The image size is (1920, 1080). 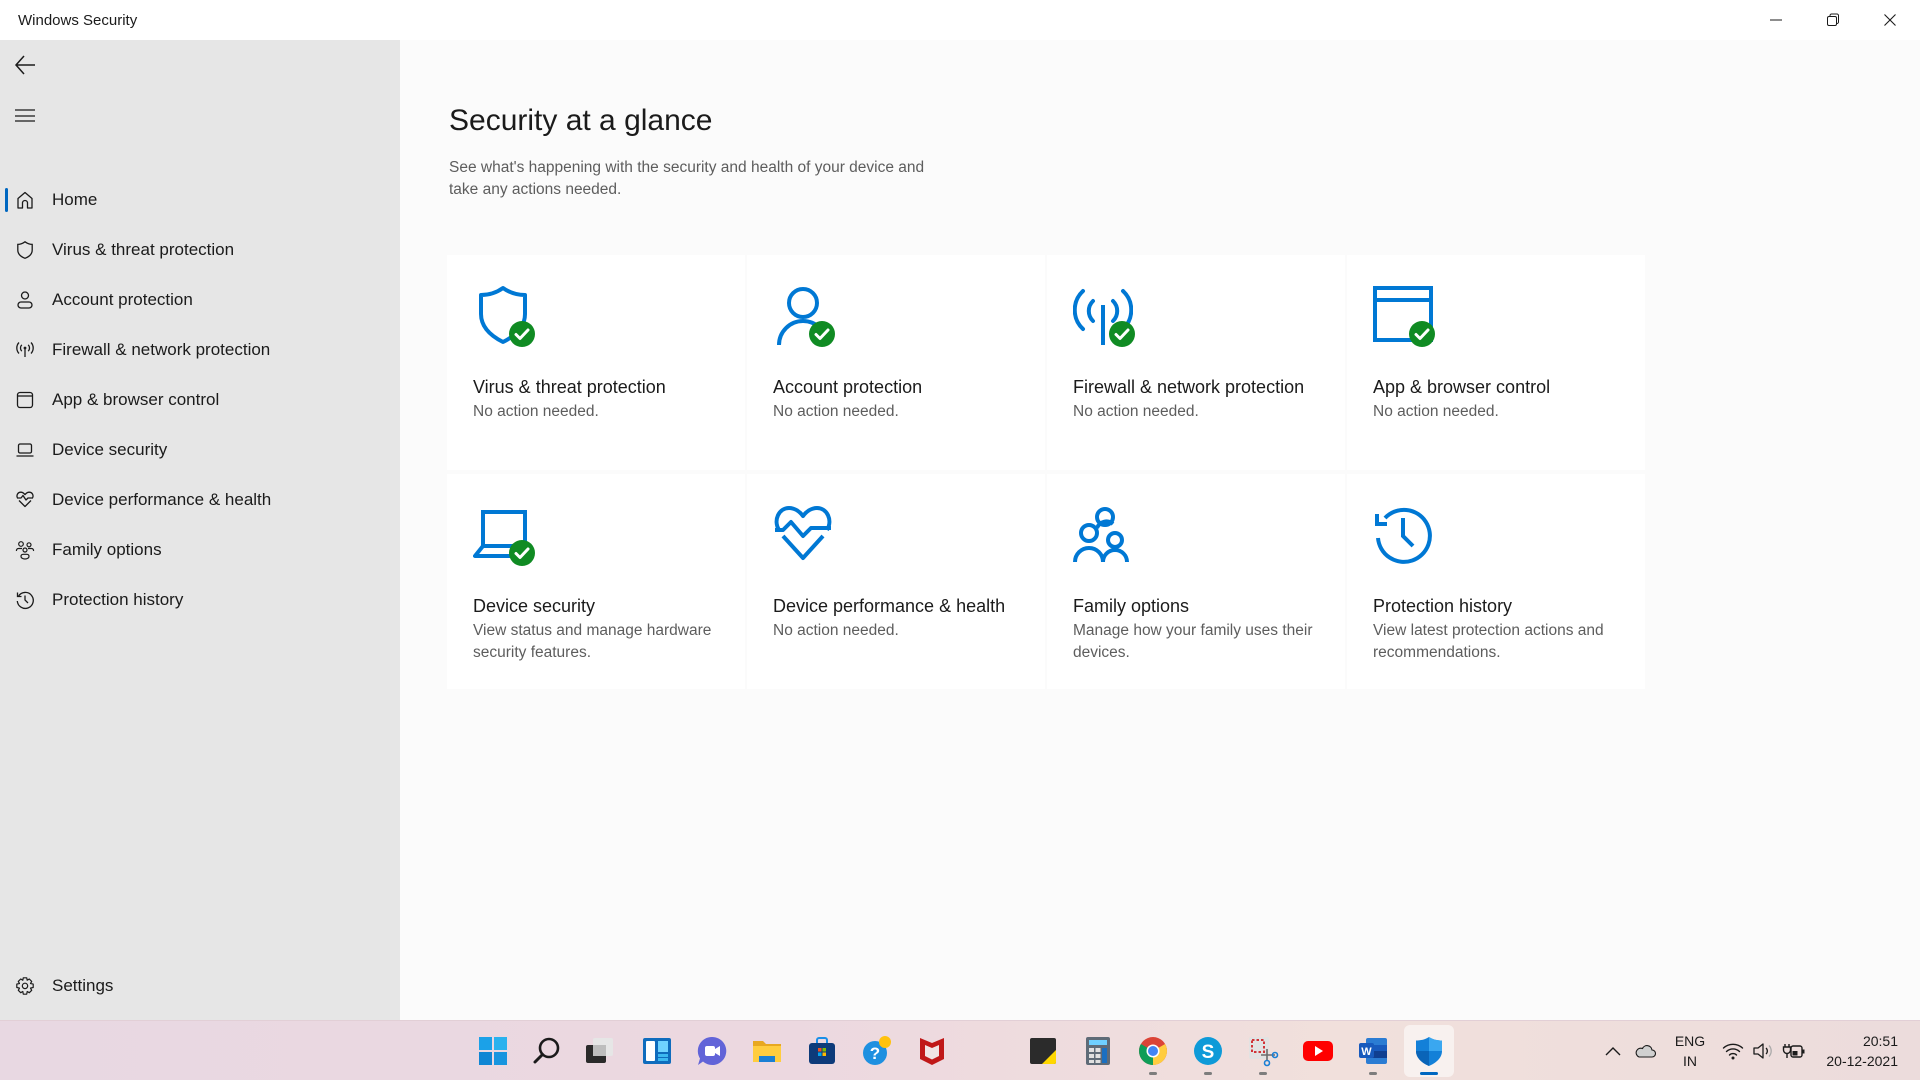 I want to click on taskbar-snipping-tool-button, so click(x=1263, y=1051).